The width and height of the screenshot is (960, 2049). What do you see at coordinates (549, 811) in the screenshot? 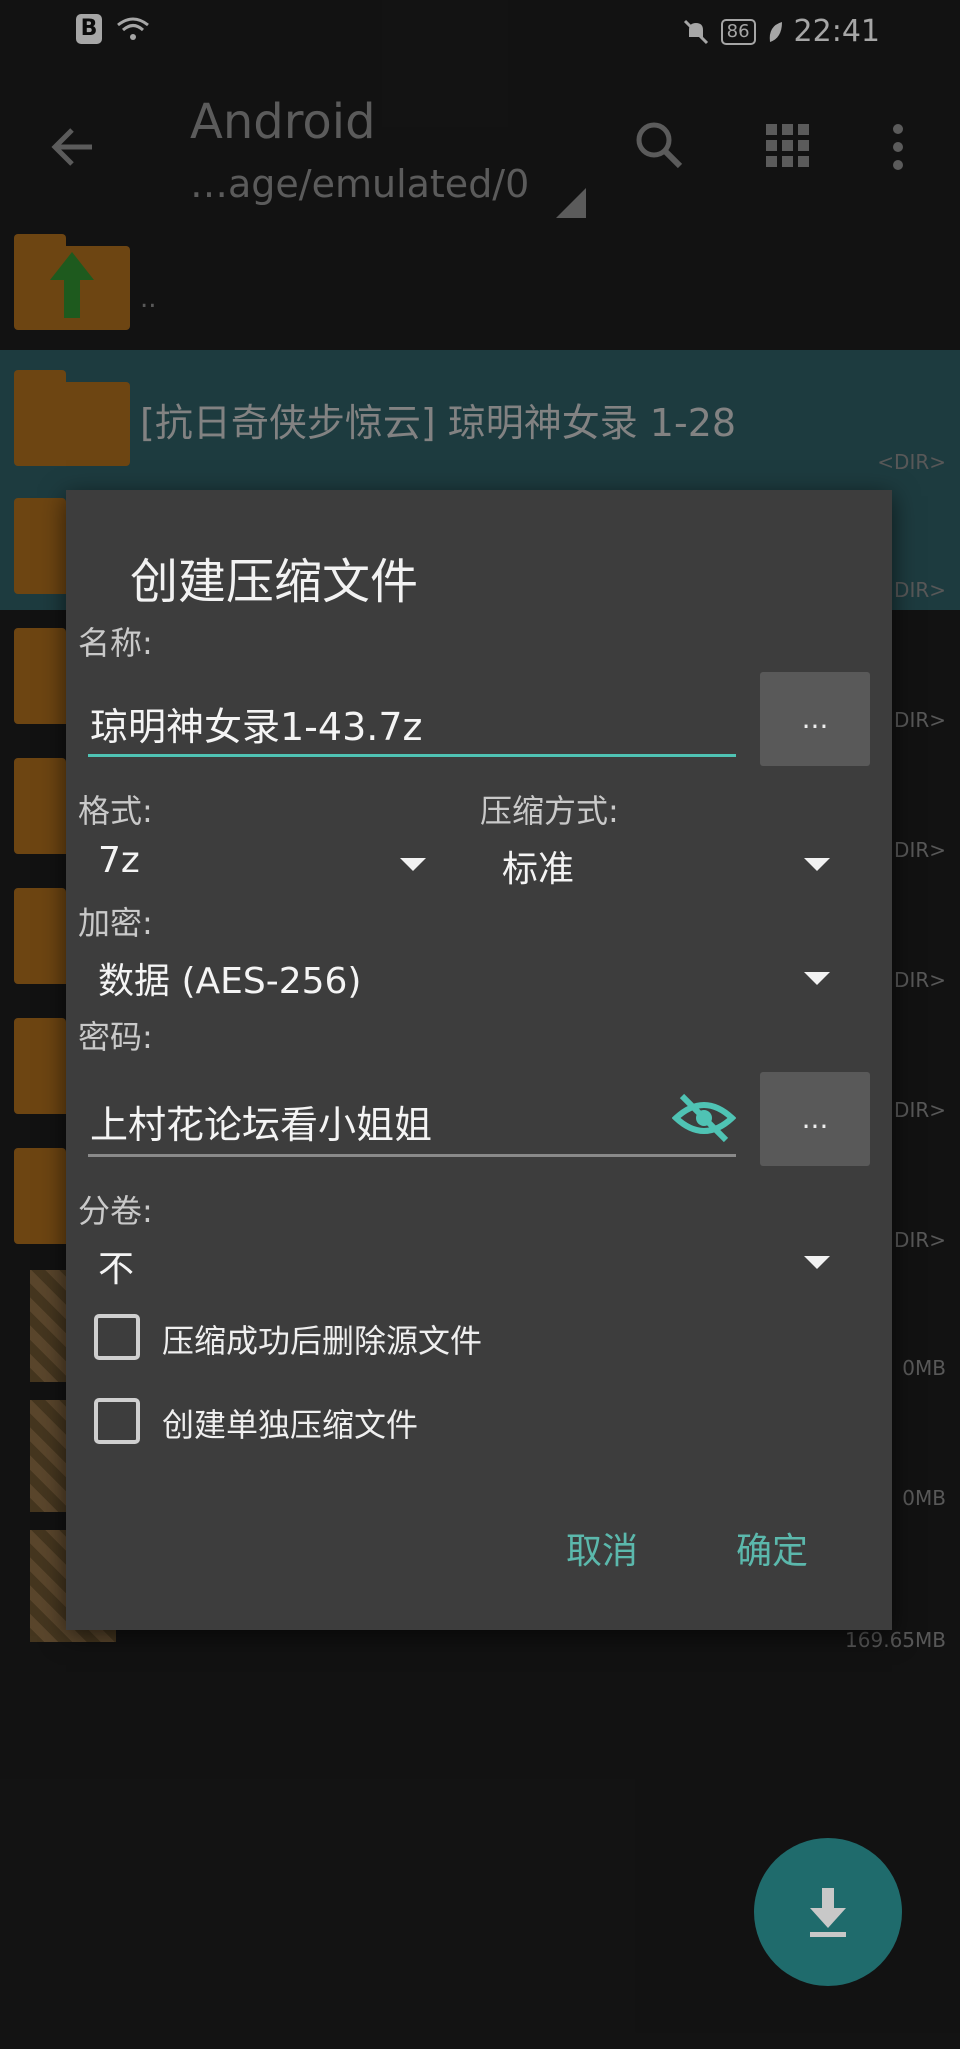
I see `method-label: 压缩方式:` at bounding box center [549, 811].